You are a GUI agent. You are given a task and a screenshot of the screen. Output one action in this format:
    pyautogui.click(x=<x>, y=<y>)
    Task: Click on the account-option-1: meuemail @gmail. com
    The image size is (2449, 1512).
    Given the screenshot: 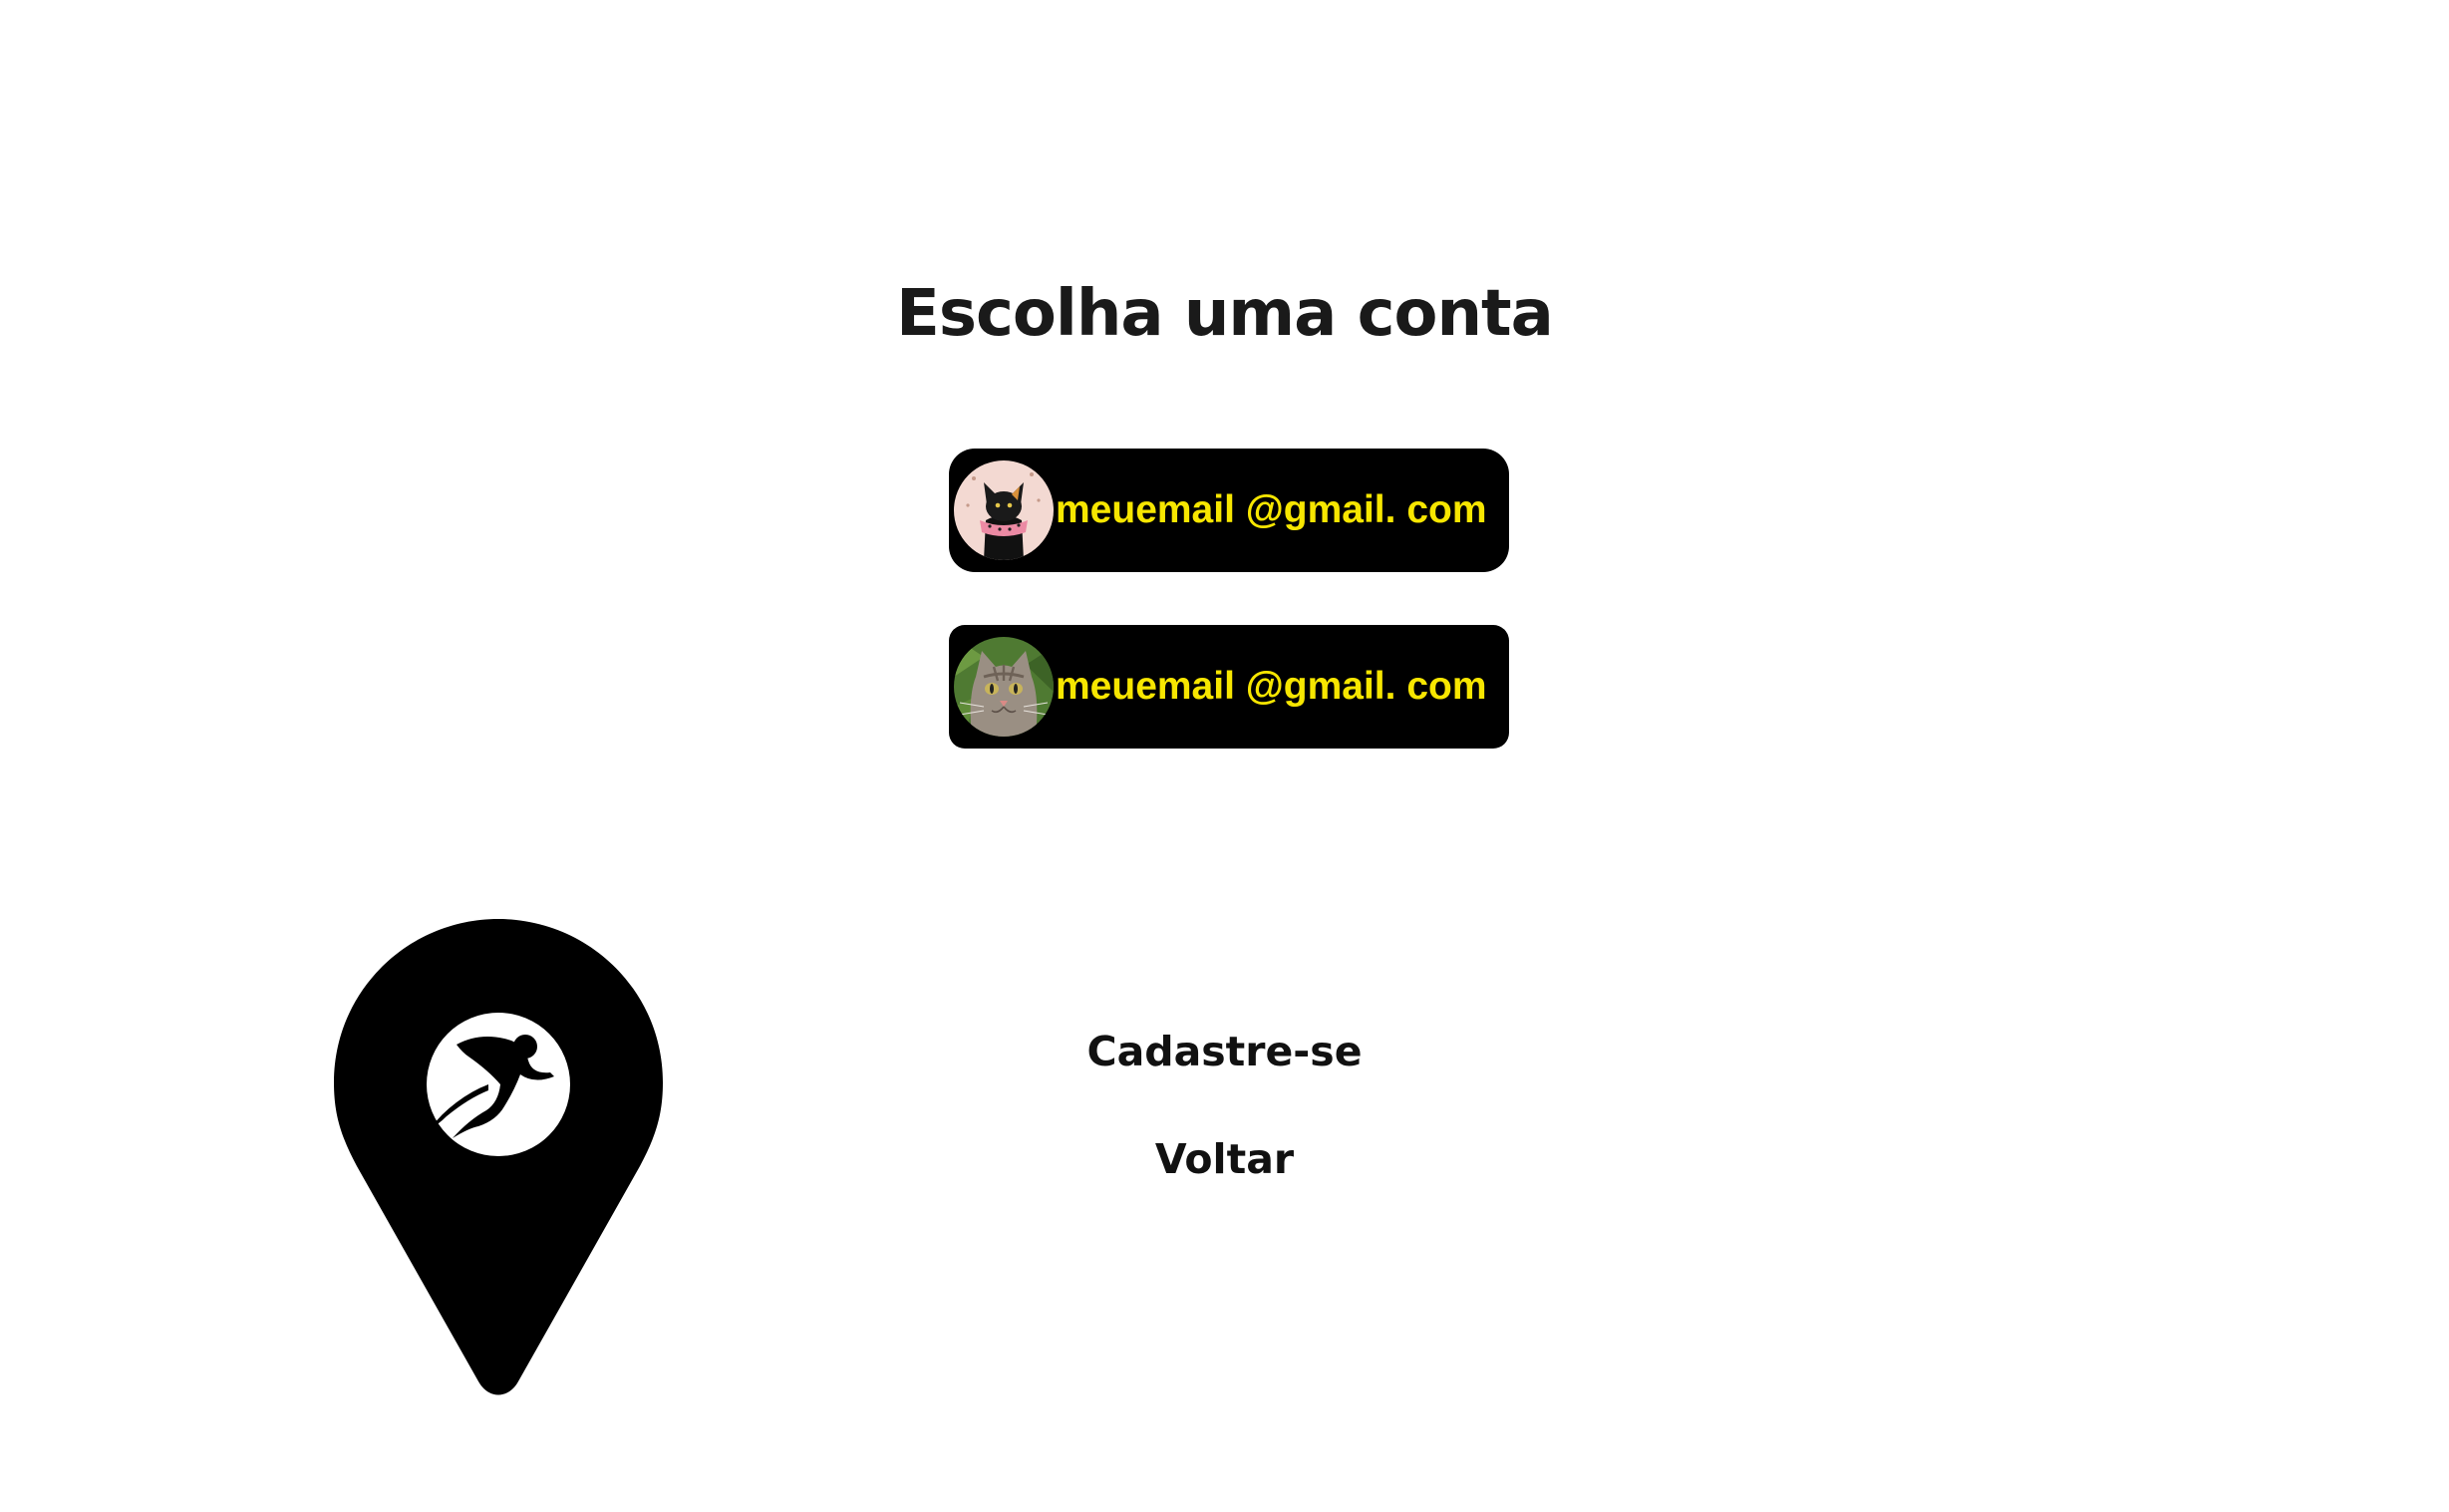 What is the action you would take?
    pyautogui.click(x=1229, y=510)
    